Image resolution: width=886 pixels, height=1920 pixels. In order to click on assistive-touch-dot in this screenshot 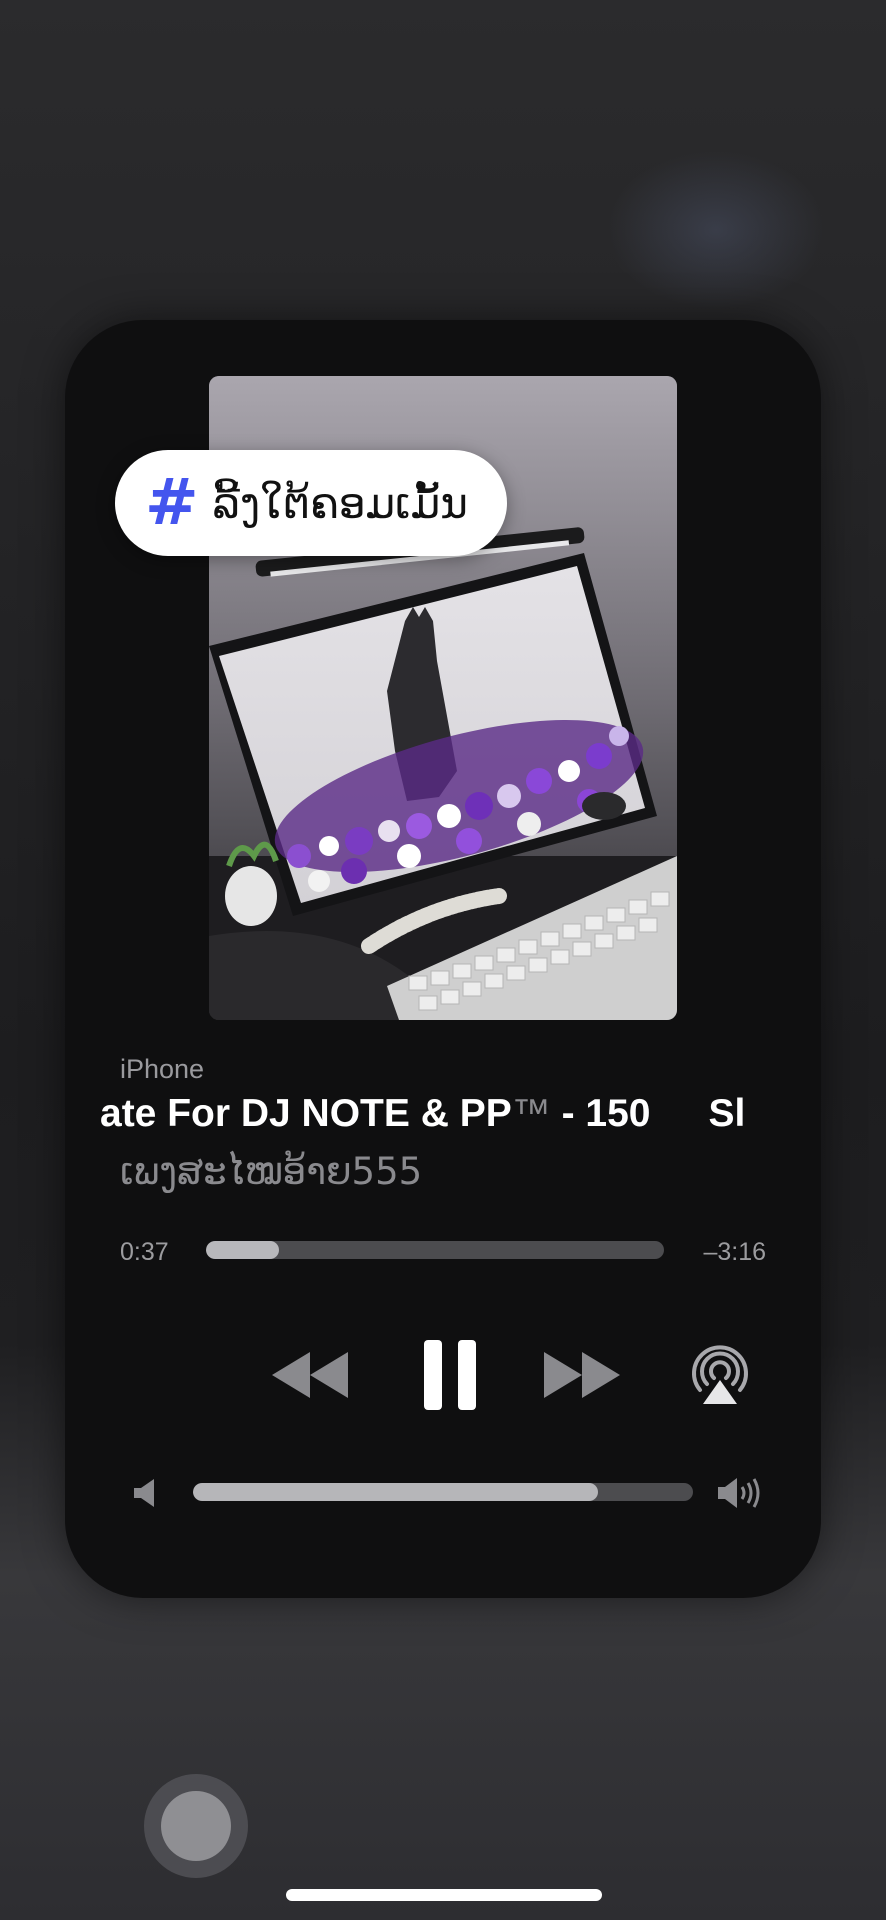, I will do `click(196, 1826)`.